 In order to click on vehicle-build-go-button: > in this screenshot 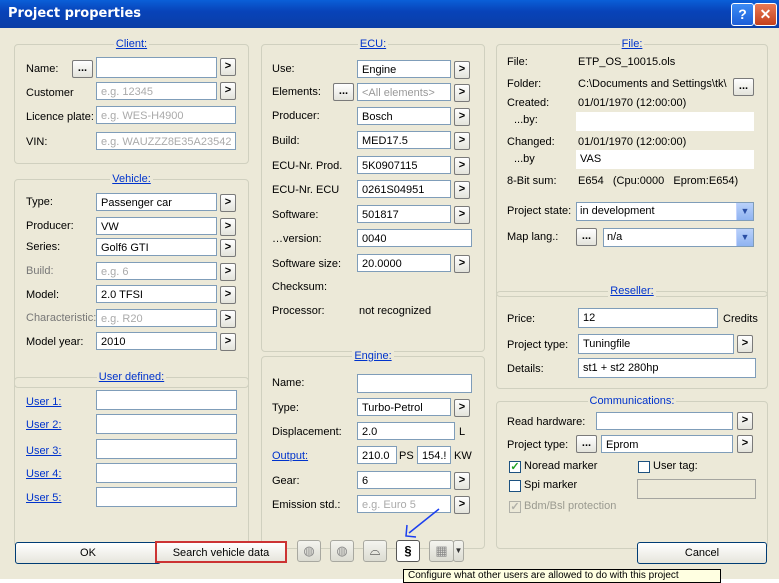, I will do `click(228, 272)`.